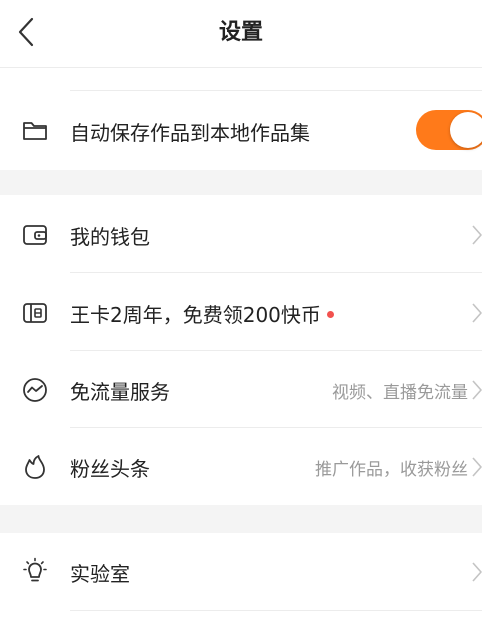 The width and height of the screenshot is (482, 618). I want to click on lab-row: 实验室, so click(241, 571).